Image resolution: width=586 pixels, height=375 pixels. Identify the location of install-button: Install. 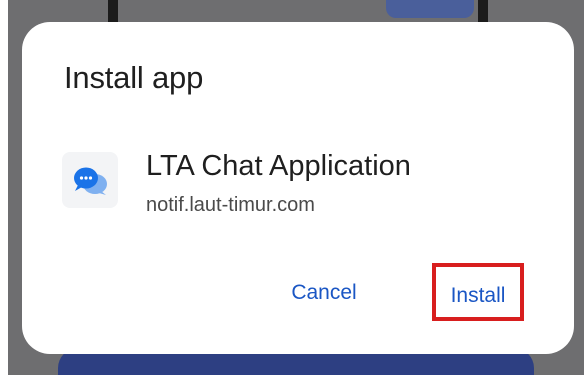
(478, 292).